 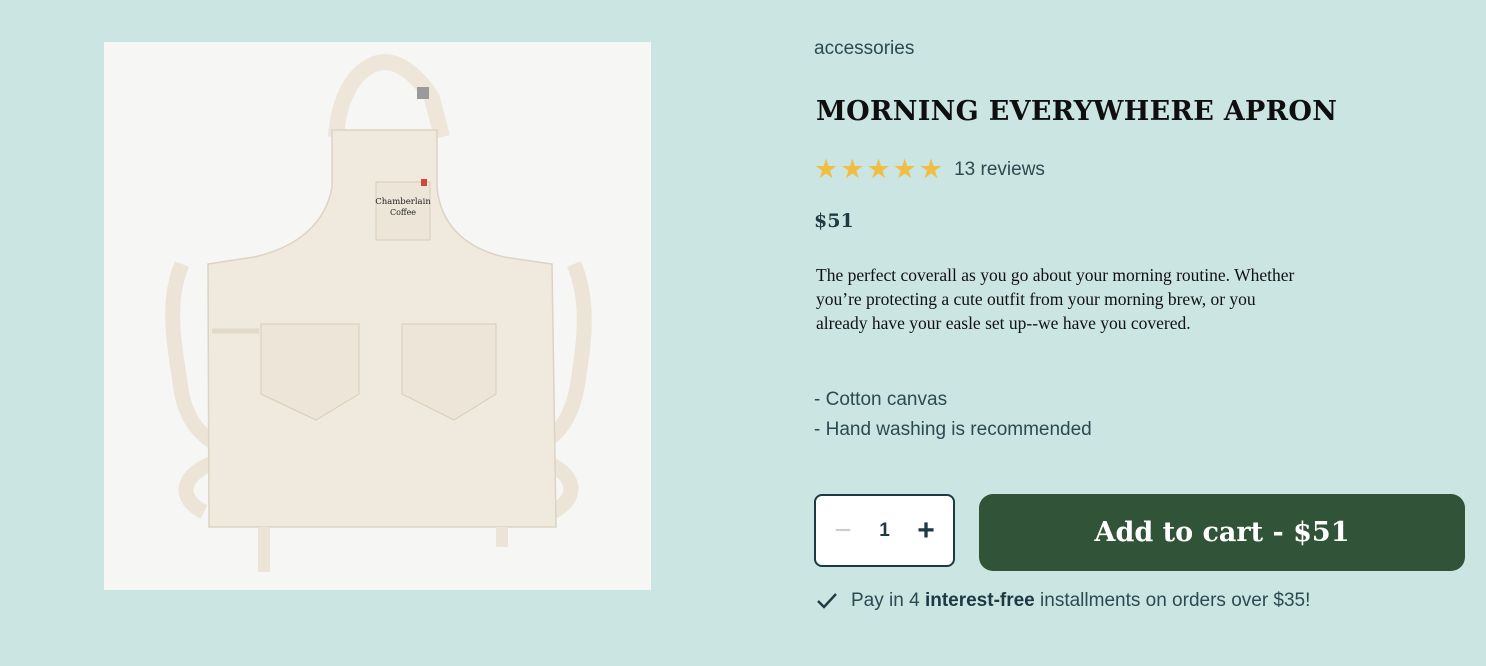 I want to click on quantity-value: 1, so click(x=884, y=531).